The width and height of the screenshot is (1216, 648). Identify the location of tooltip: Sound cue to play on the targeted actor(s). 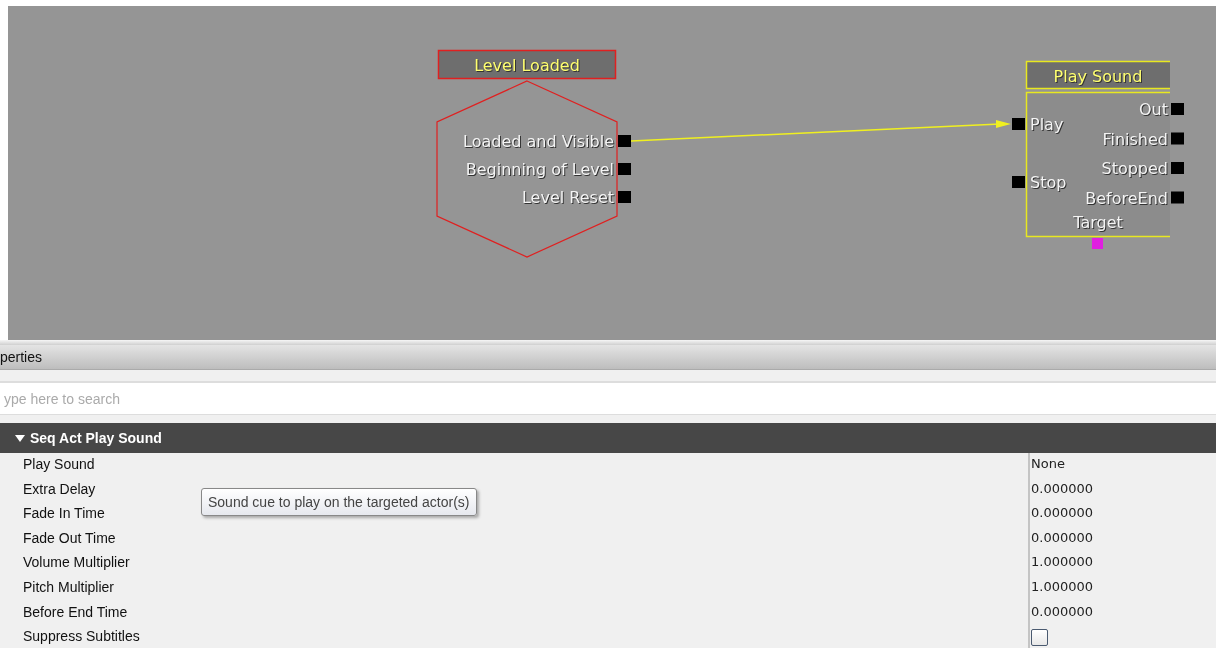
(339, 502).